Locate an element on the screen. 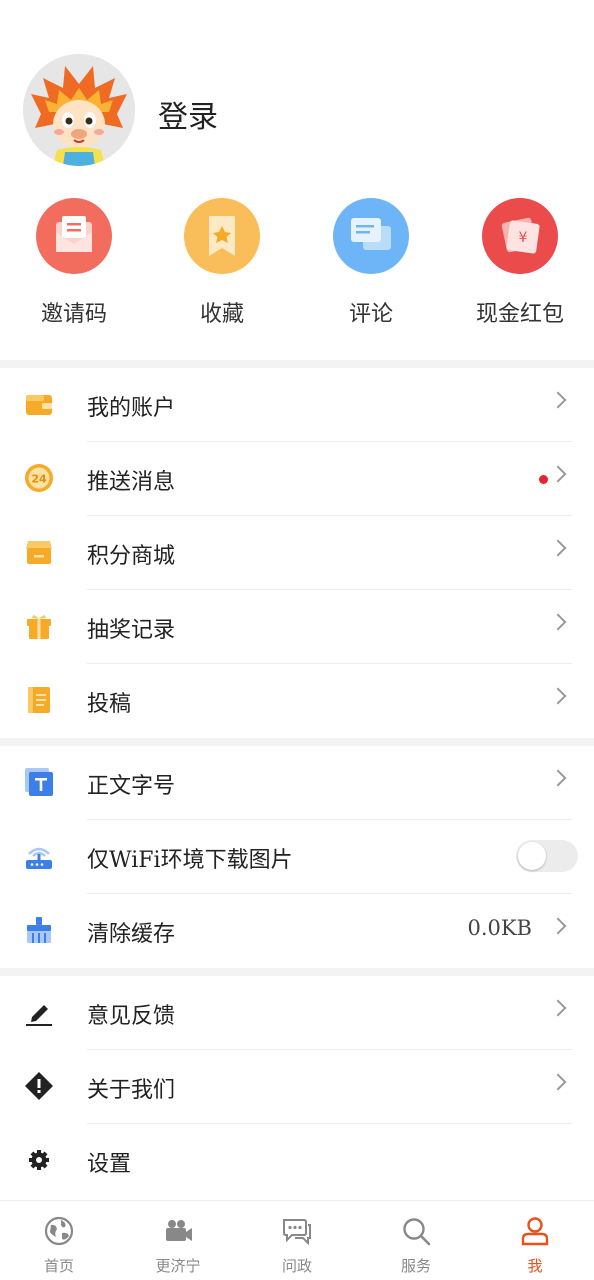 The image size is (594, 1280). quick-action-favorites: 收藏 is located at coordinates (222, 263).